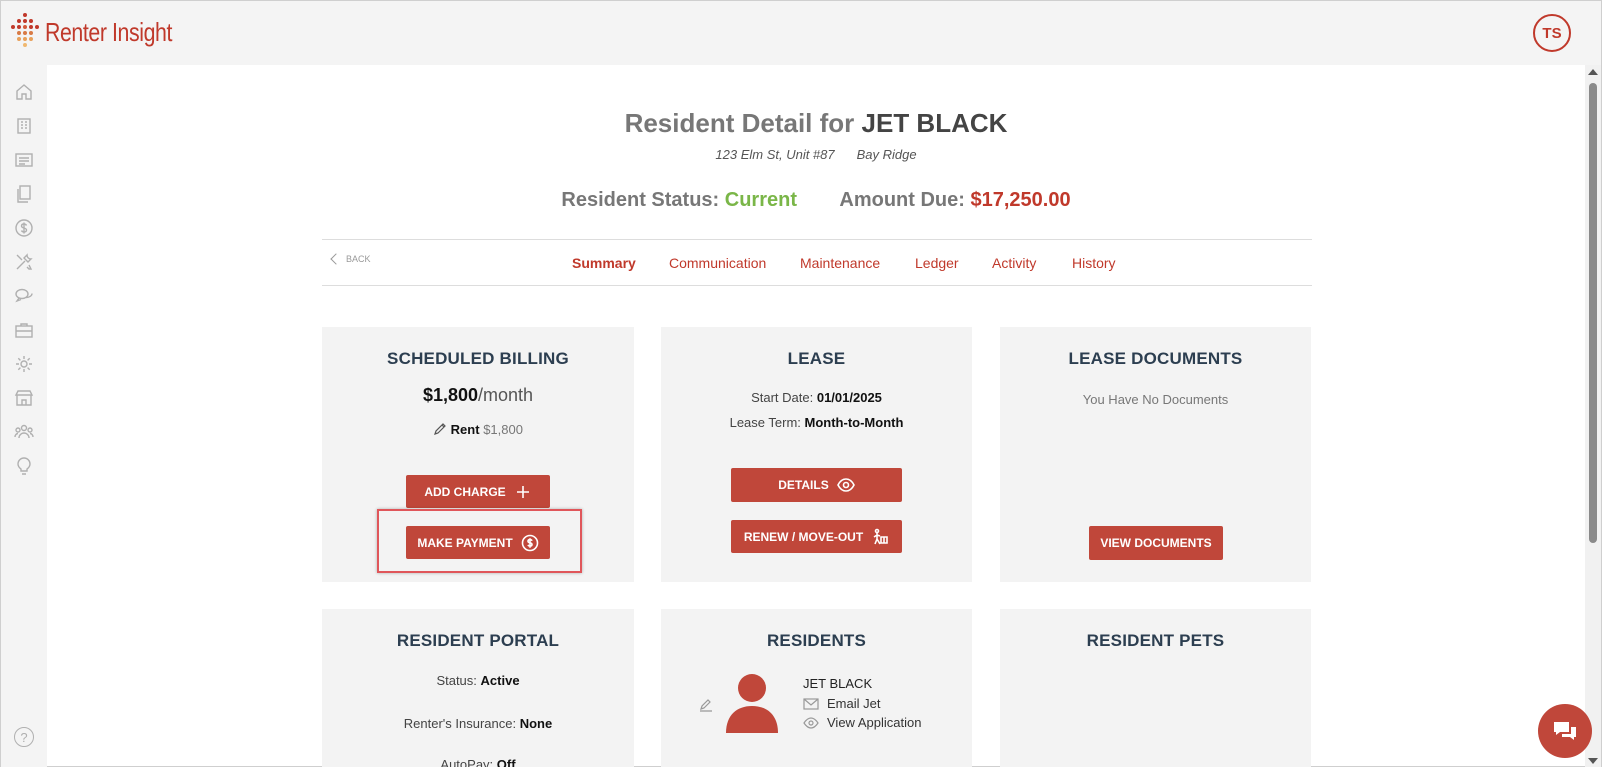 The height and width of the screenshot is (767, 1602). I want to click on view-application-link: View Application, so click(862, 722).